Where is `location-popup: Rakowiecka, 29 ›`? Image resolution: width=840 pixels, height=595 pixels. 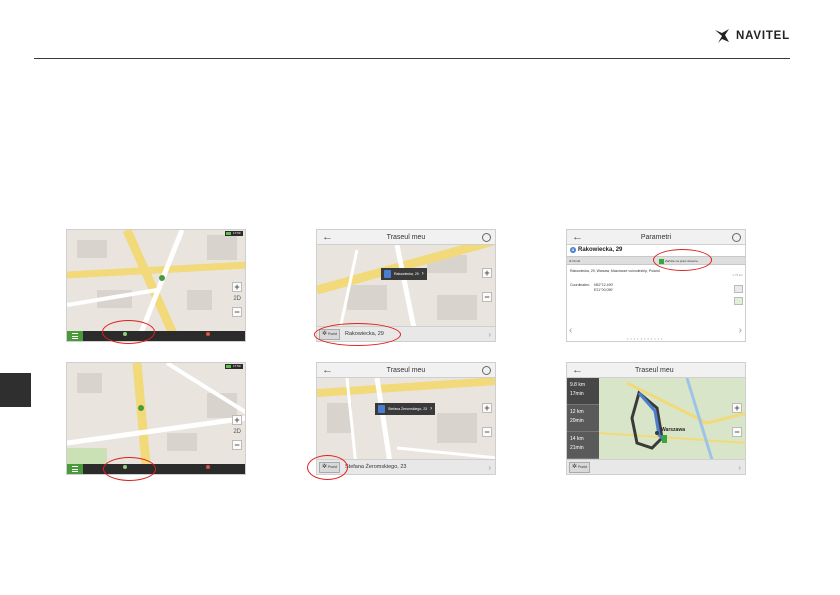 location-popup: Rakowiecka, 29 › is located at coordinates (404, 274).